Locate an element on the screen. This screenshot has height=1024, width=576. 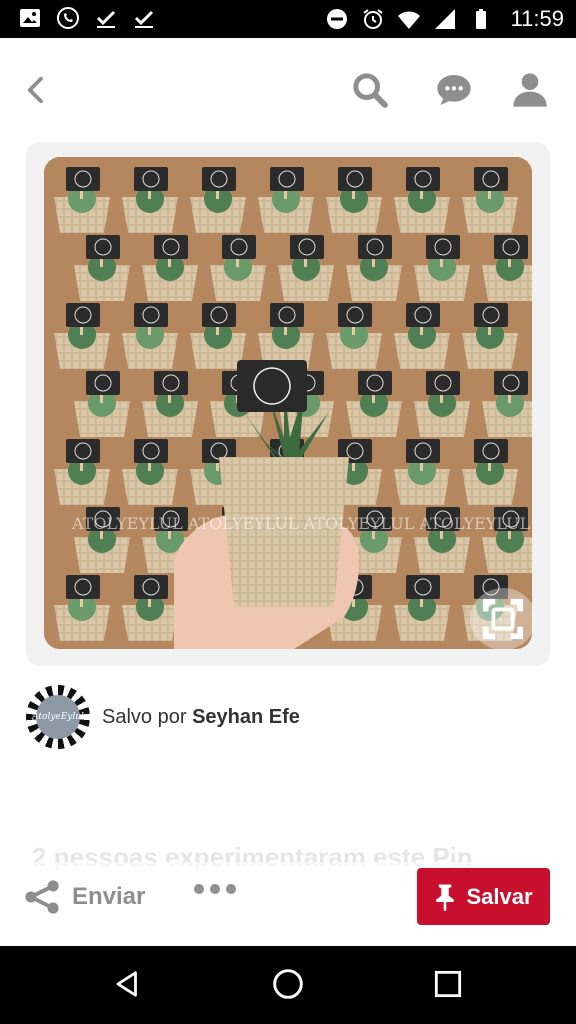
saved-by-row: AtolyeEylul Salvo por Seyhan Efe is located at coordinates (163, 717).